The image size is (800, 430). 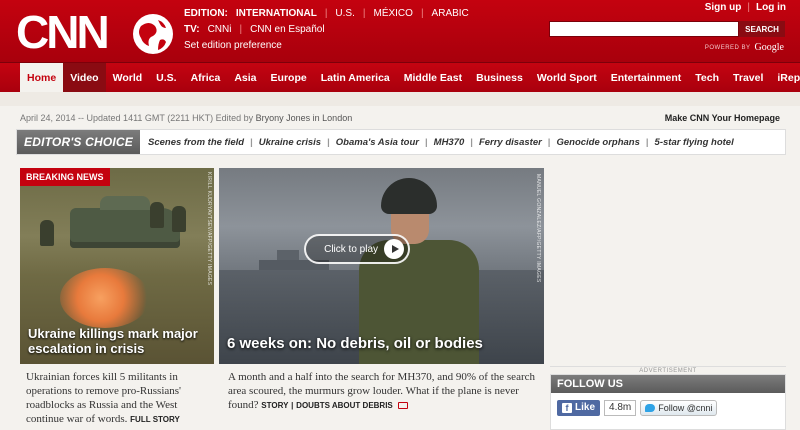 I want to click on twitter-follow-button: Follow @cnni, so click(x=679, y=408).